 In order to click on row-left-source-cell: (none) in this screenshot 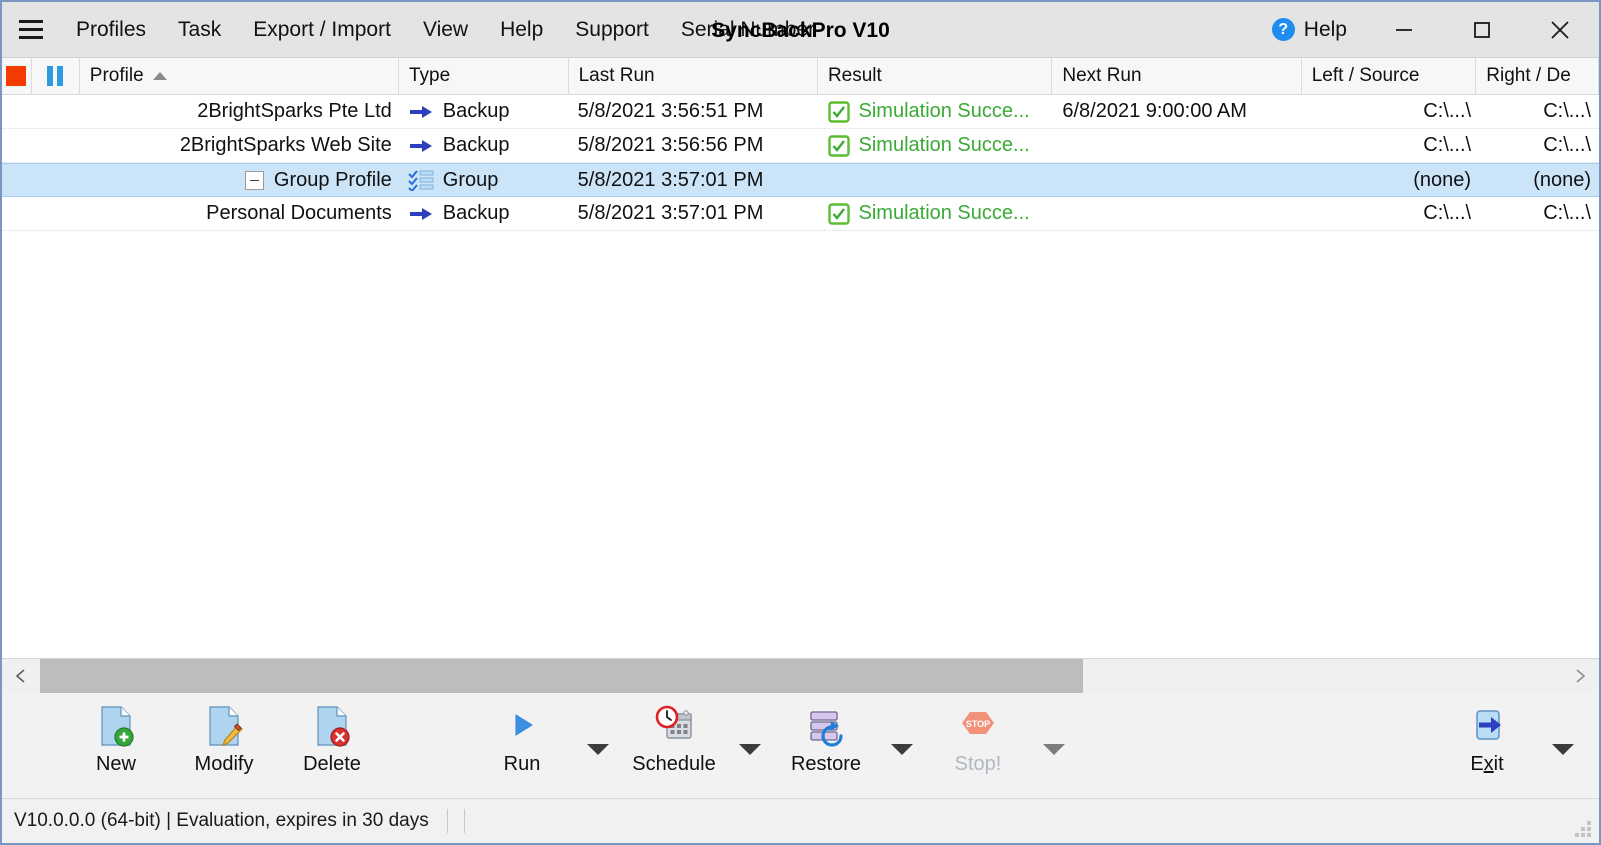, I will do `click(1391, 180)`.